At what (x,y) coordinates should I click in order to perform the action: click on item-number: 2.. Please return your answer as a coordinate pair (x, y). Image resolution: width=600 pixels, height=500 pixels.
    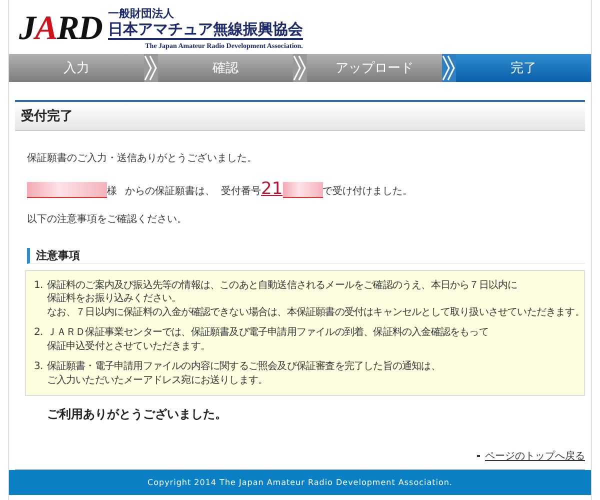
    Looking at the image, I should click on (38, 333).